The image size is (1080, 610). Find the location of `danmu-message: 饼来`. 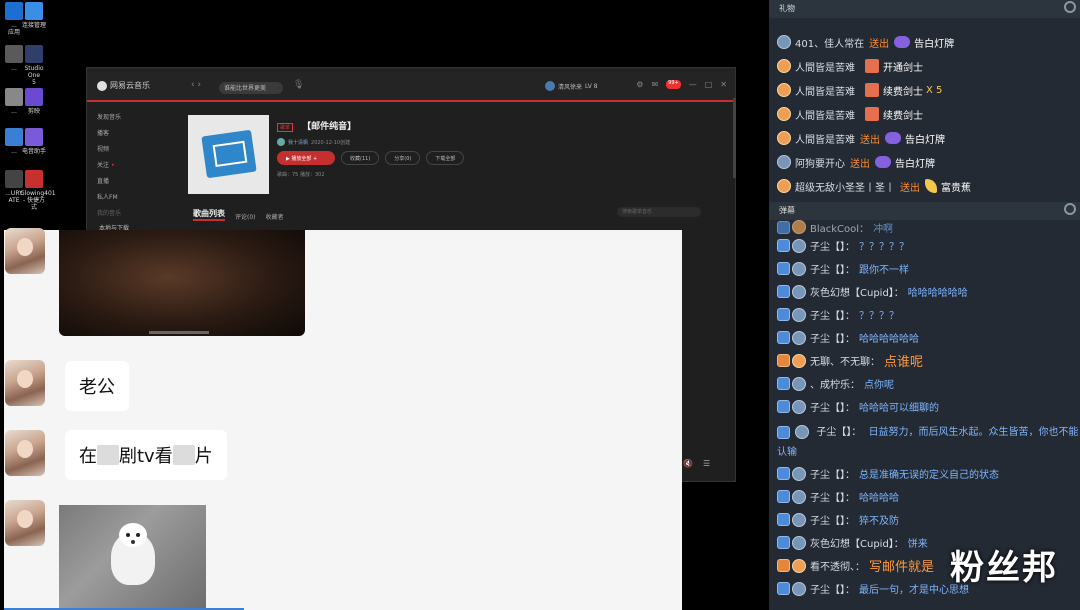

danmu-message: 饼来 is located at coordinates (917, 544).